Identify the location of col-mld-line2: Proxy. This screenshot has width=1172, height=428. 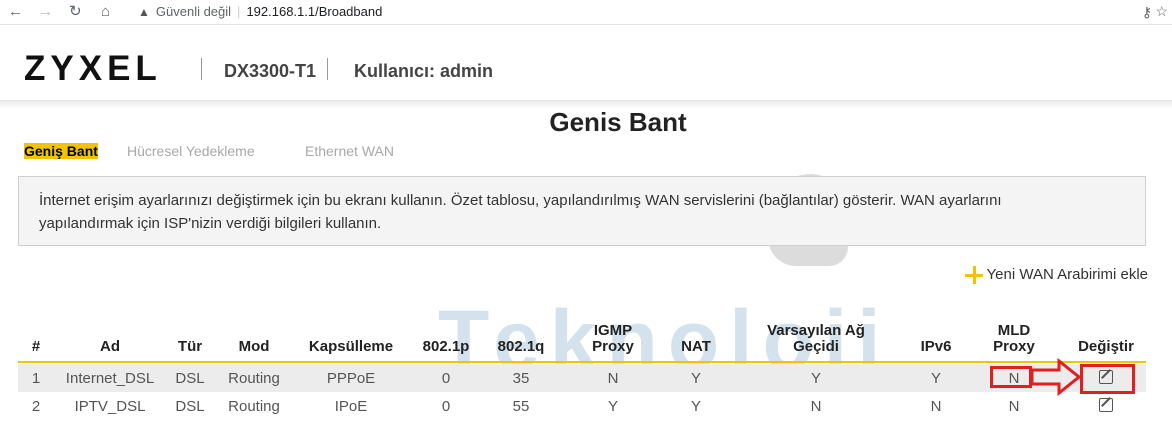
(1014, 346).